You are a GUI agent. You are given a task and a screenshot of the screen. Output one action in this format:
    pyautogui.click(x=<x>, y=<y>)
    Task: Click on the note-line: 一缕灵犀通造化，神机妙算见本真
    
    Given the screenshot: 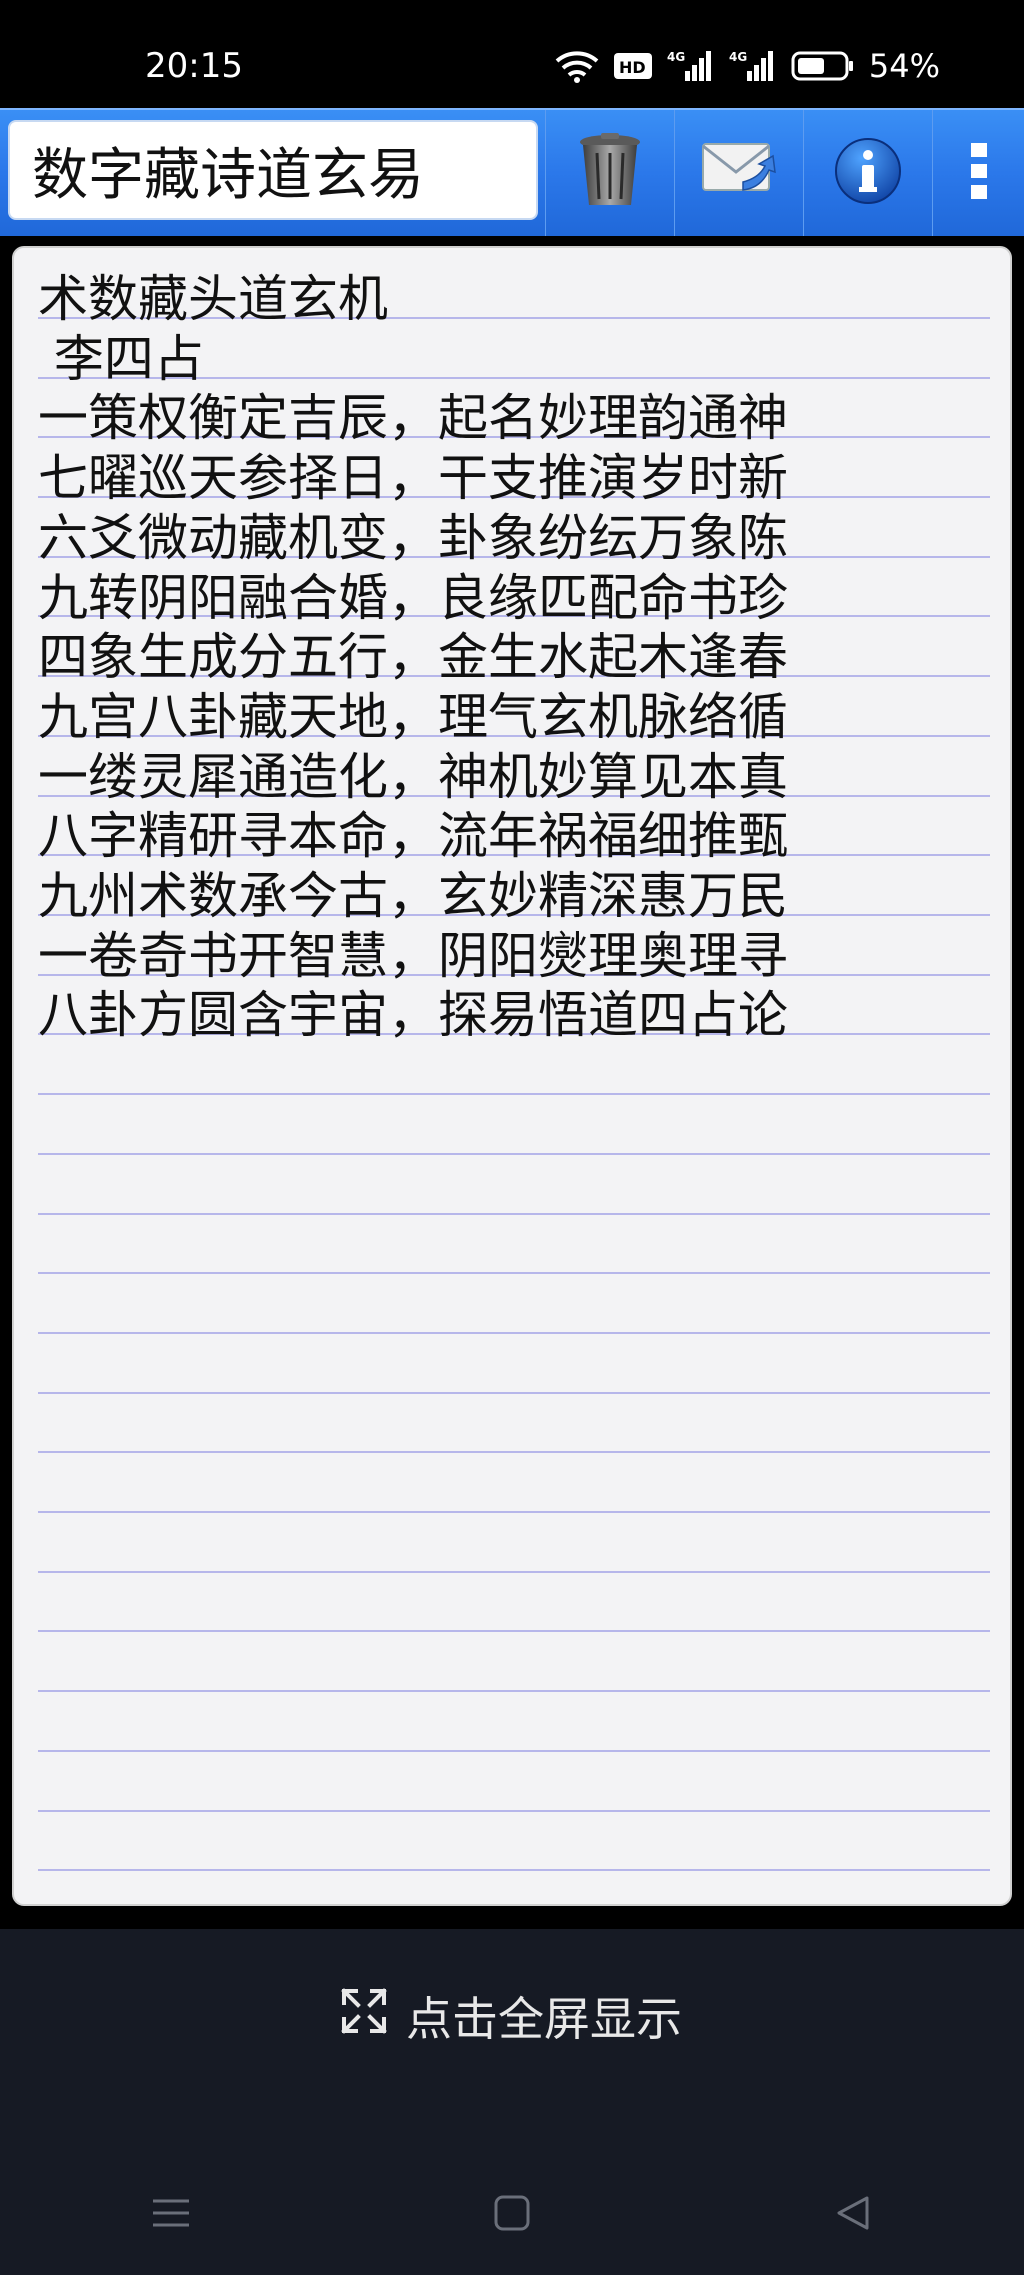 What is the action you would take?
    pyautogui.click(x=413, y=776)
    